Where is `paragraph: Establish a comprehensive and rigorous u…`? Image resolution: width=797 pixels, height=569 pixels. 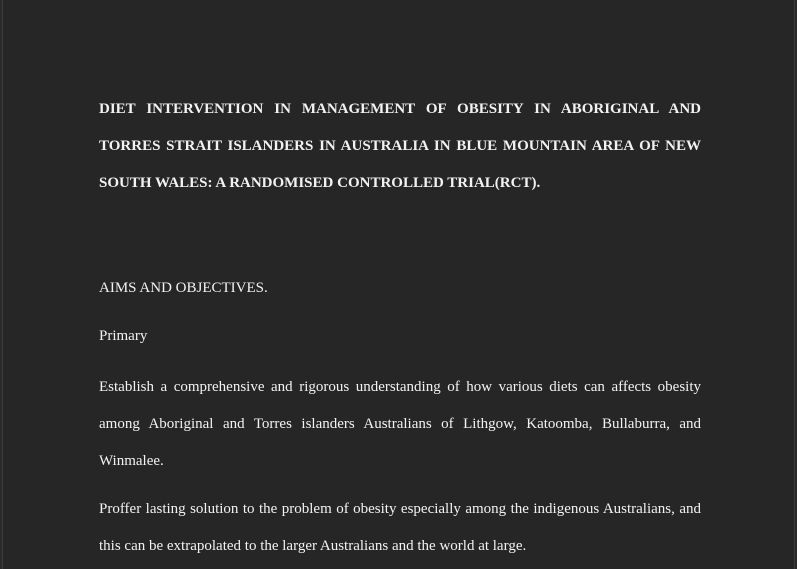 paragraph: Establish a comprehensive and rigorous u… is located at coordinates (400, 424).